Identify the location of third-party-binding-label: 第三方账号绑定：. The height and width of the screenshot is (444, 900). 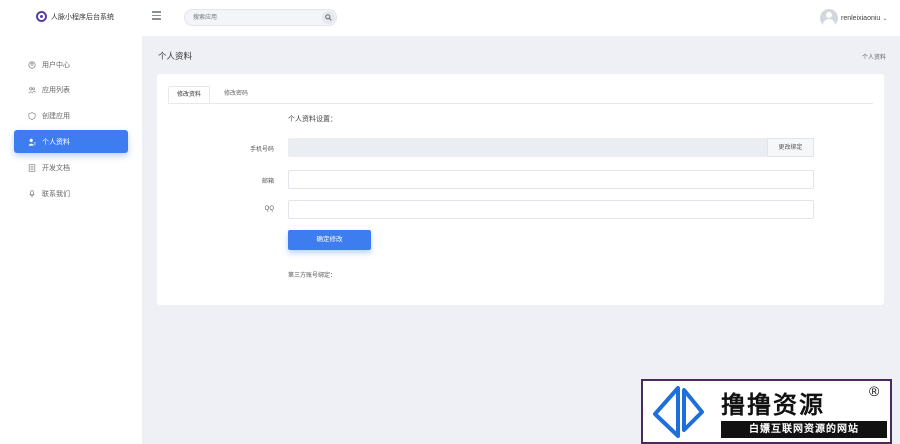
(312, 276).